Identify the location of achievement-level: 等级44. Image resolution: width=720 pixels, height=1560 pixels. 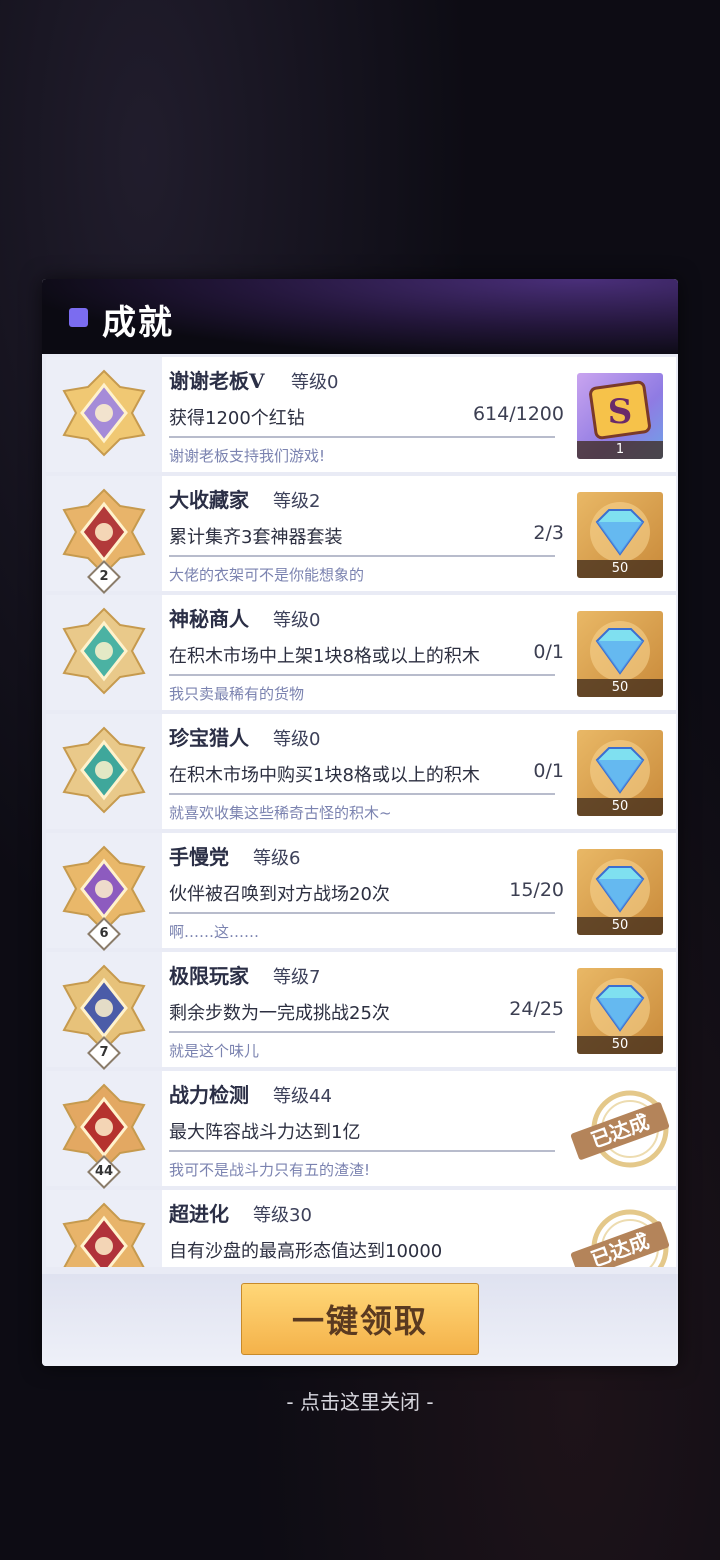
(302, 1096).